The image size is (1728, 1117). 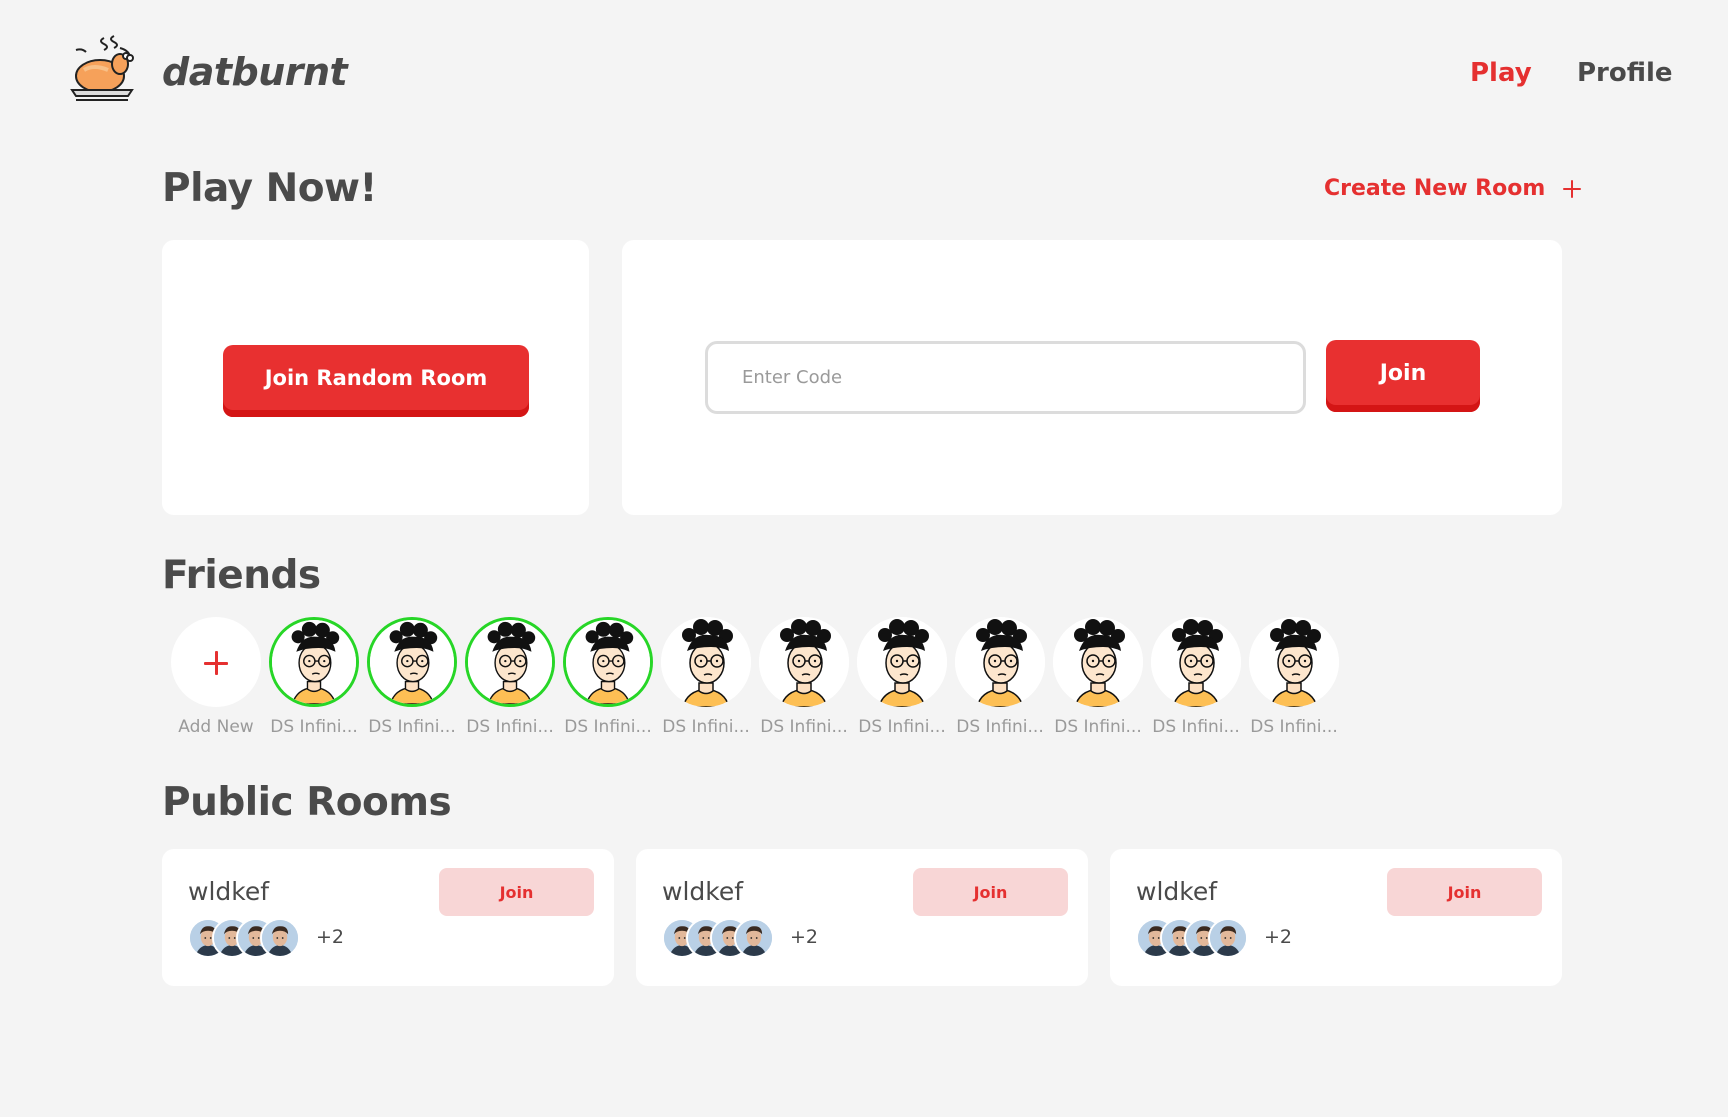 I want to click on play-now-title: Play Now!, so click(x=269, y=188).